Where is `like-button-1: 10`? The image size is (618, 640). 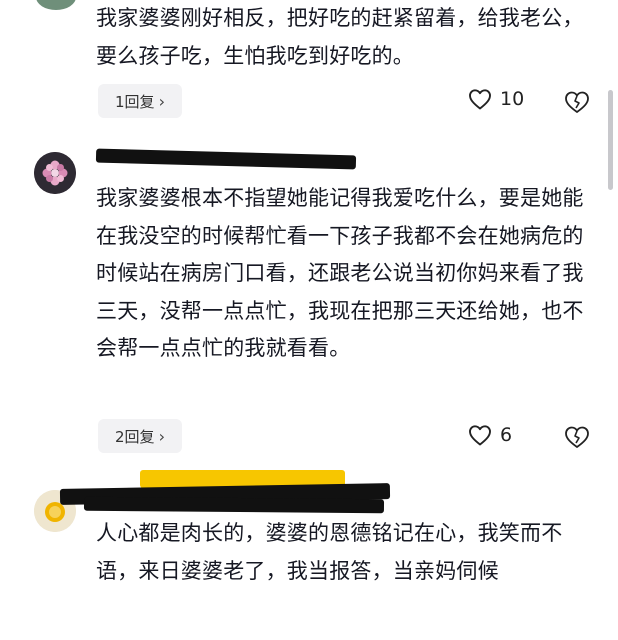
like-button-1: 10 is located at coordinates (496, 99).